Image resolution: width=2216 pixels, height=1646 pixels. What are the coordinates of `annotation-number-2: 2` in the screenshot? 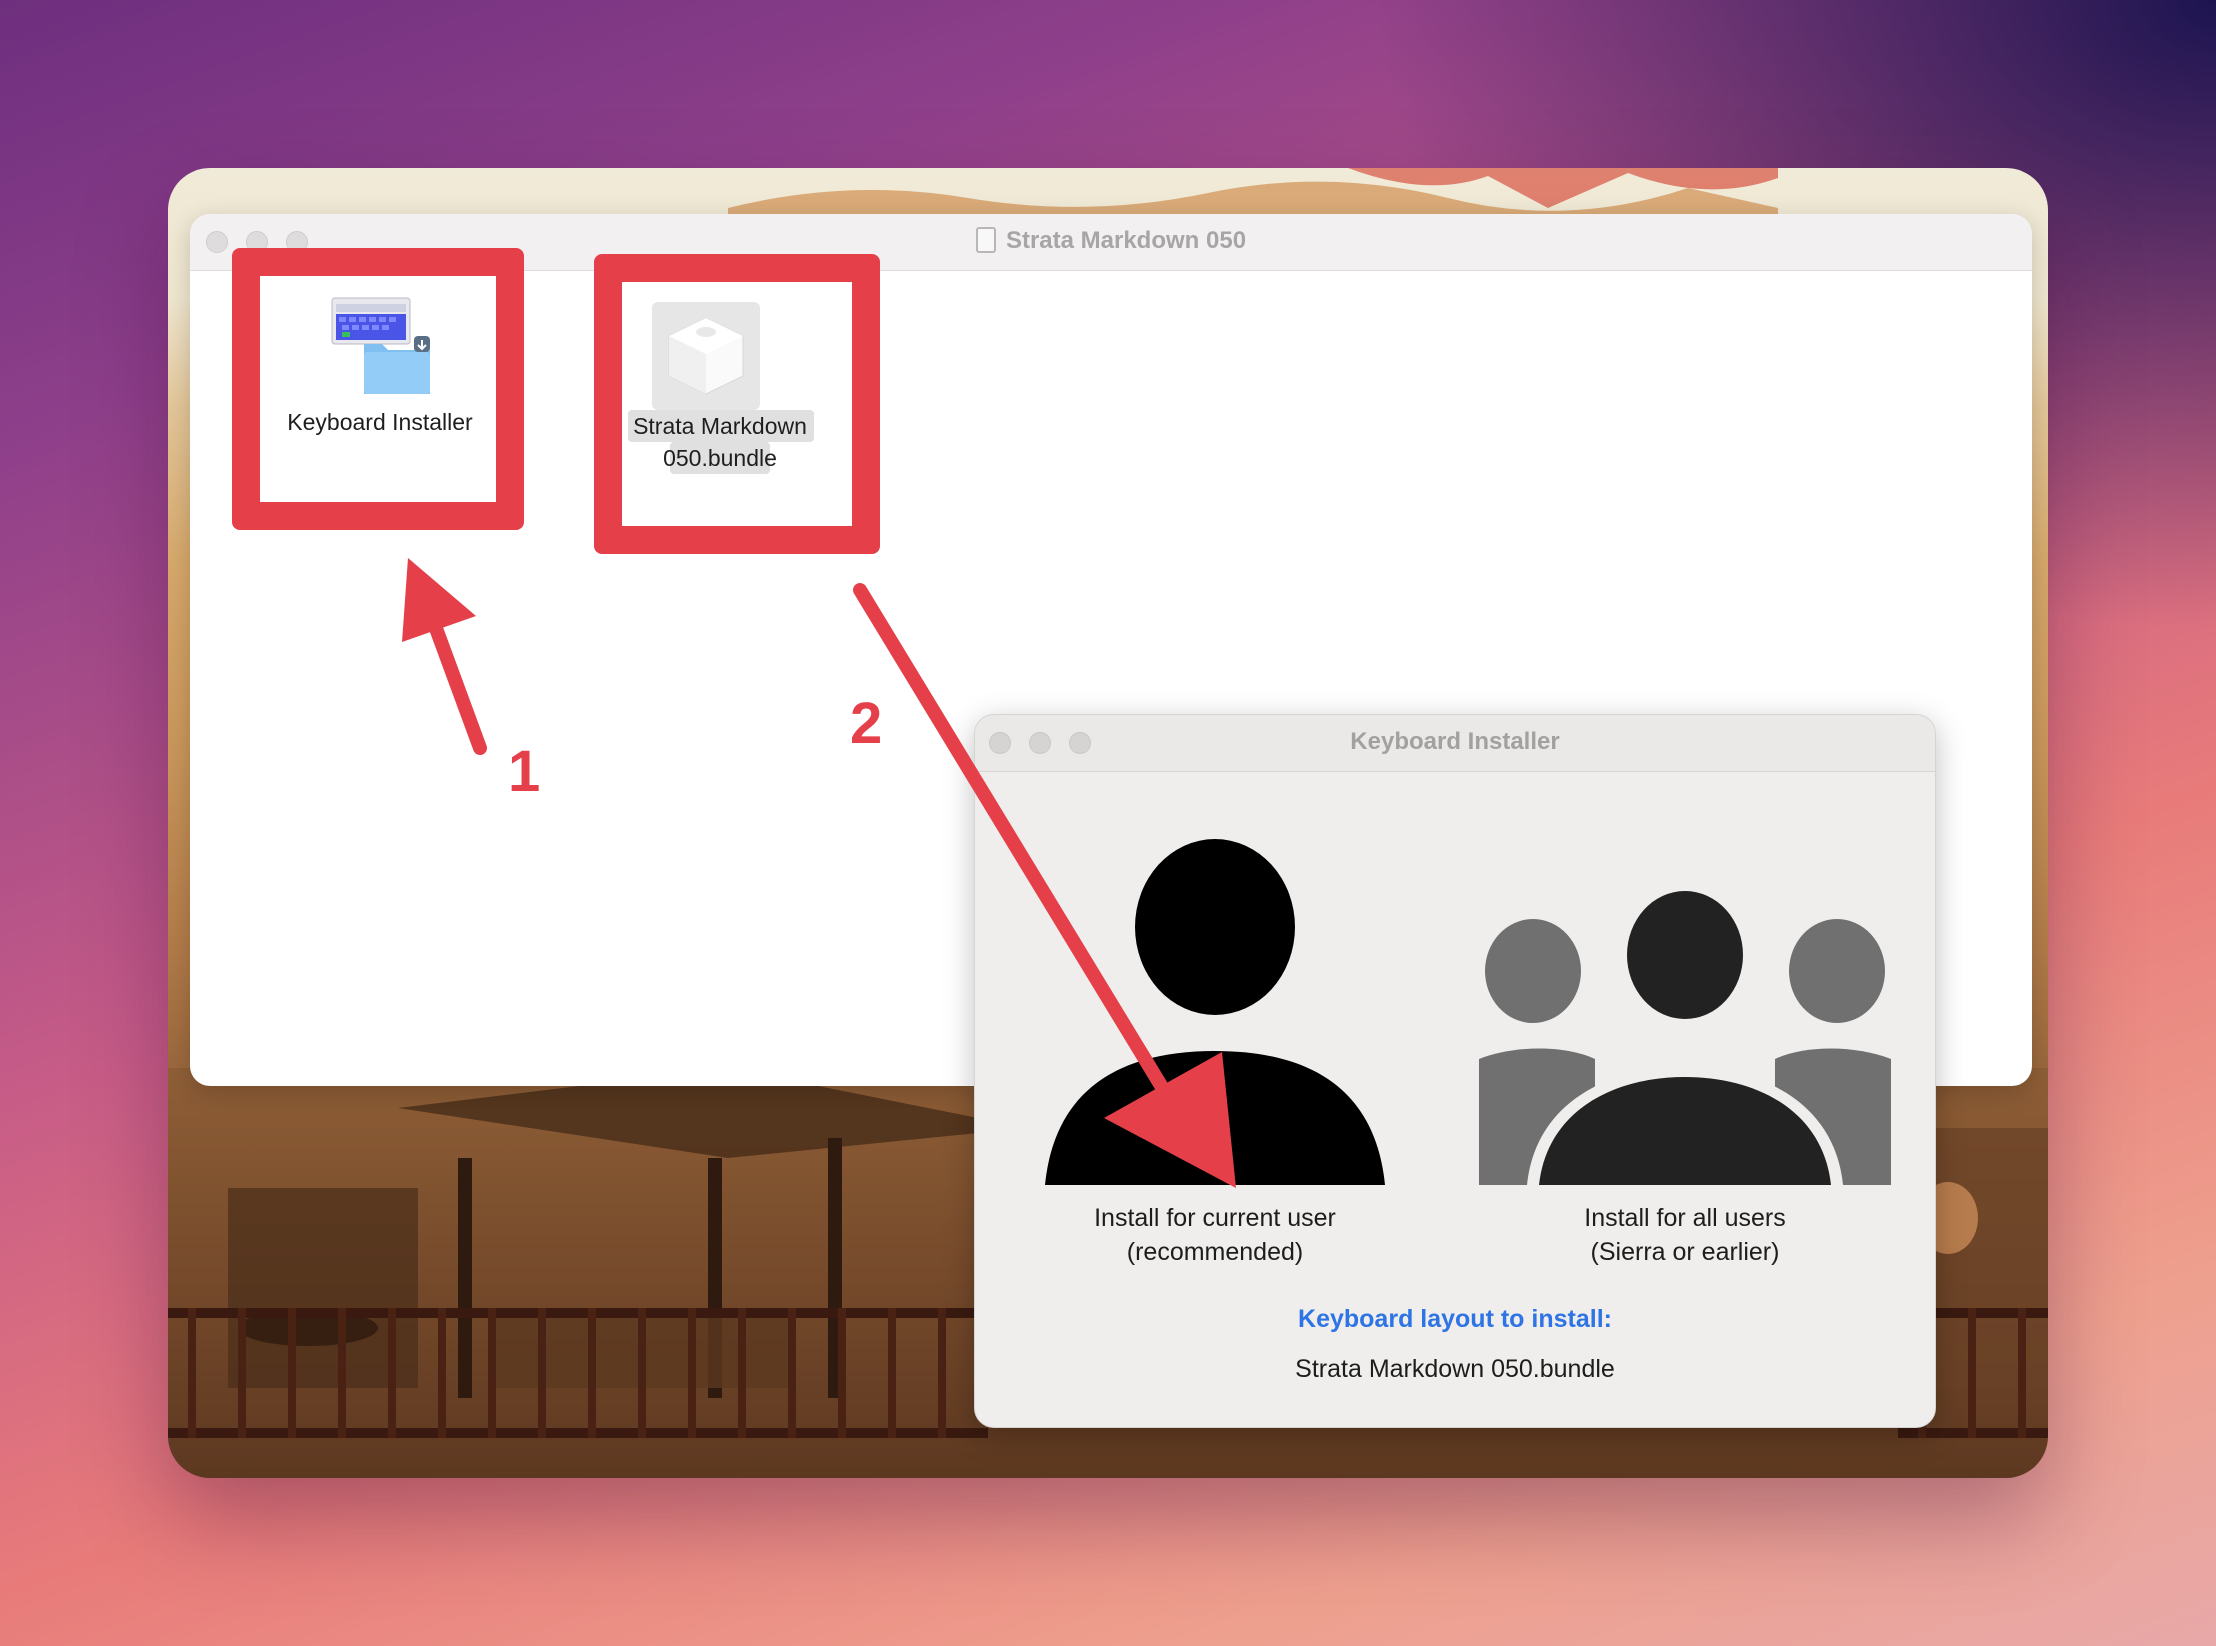 It's located at (866, 723).